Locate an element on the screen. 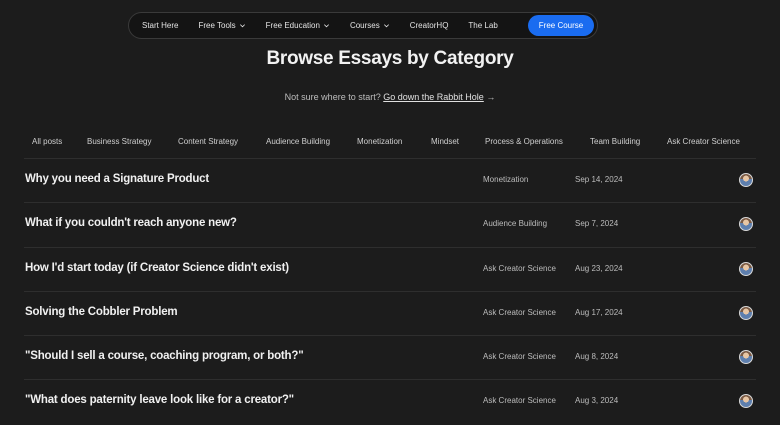 The image size is (780, 425). rabbit-hole-link: Go down the Rabbit Hole is located at coordinates (433, 97).